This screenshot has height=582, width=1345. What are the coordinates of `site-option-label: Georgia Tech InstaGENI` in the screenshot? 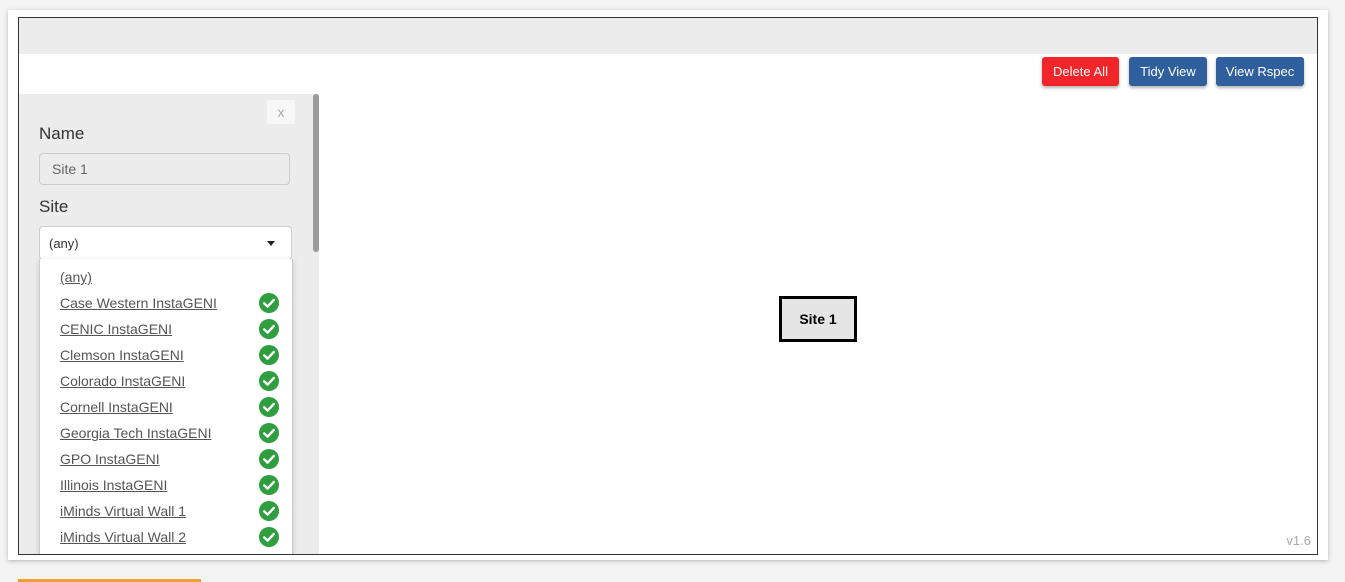 It's located at (135, 433).